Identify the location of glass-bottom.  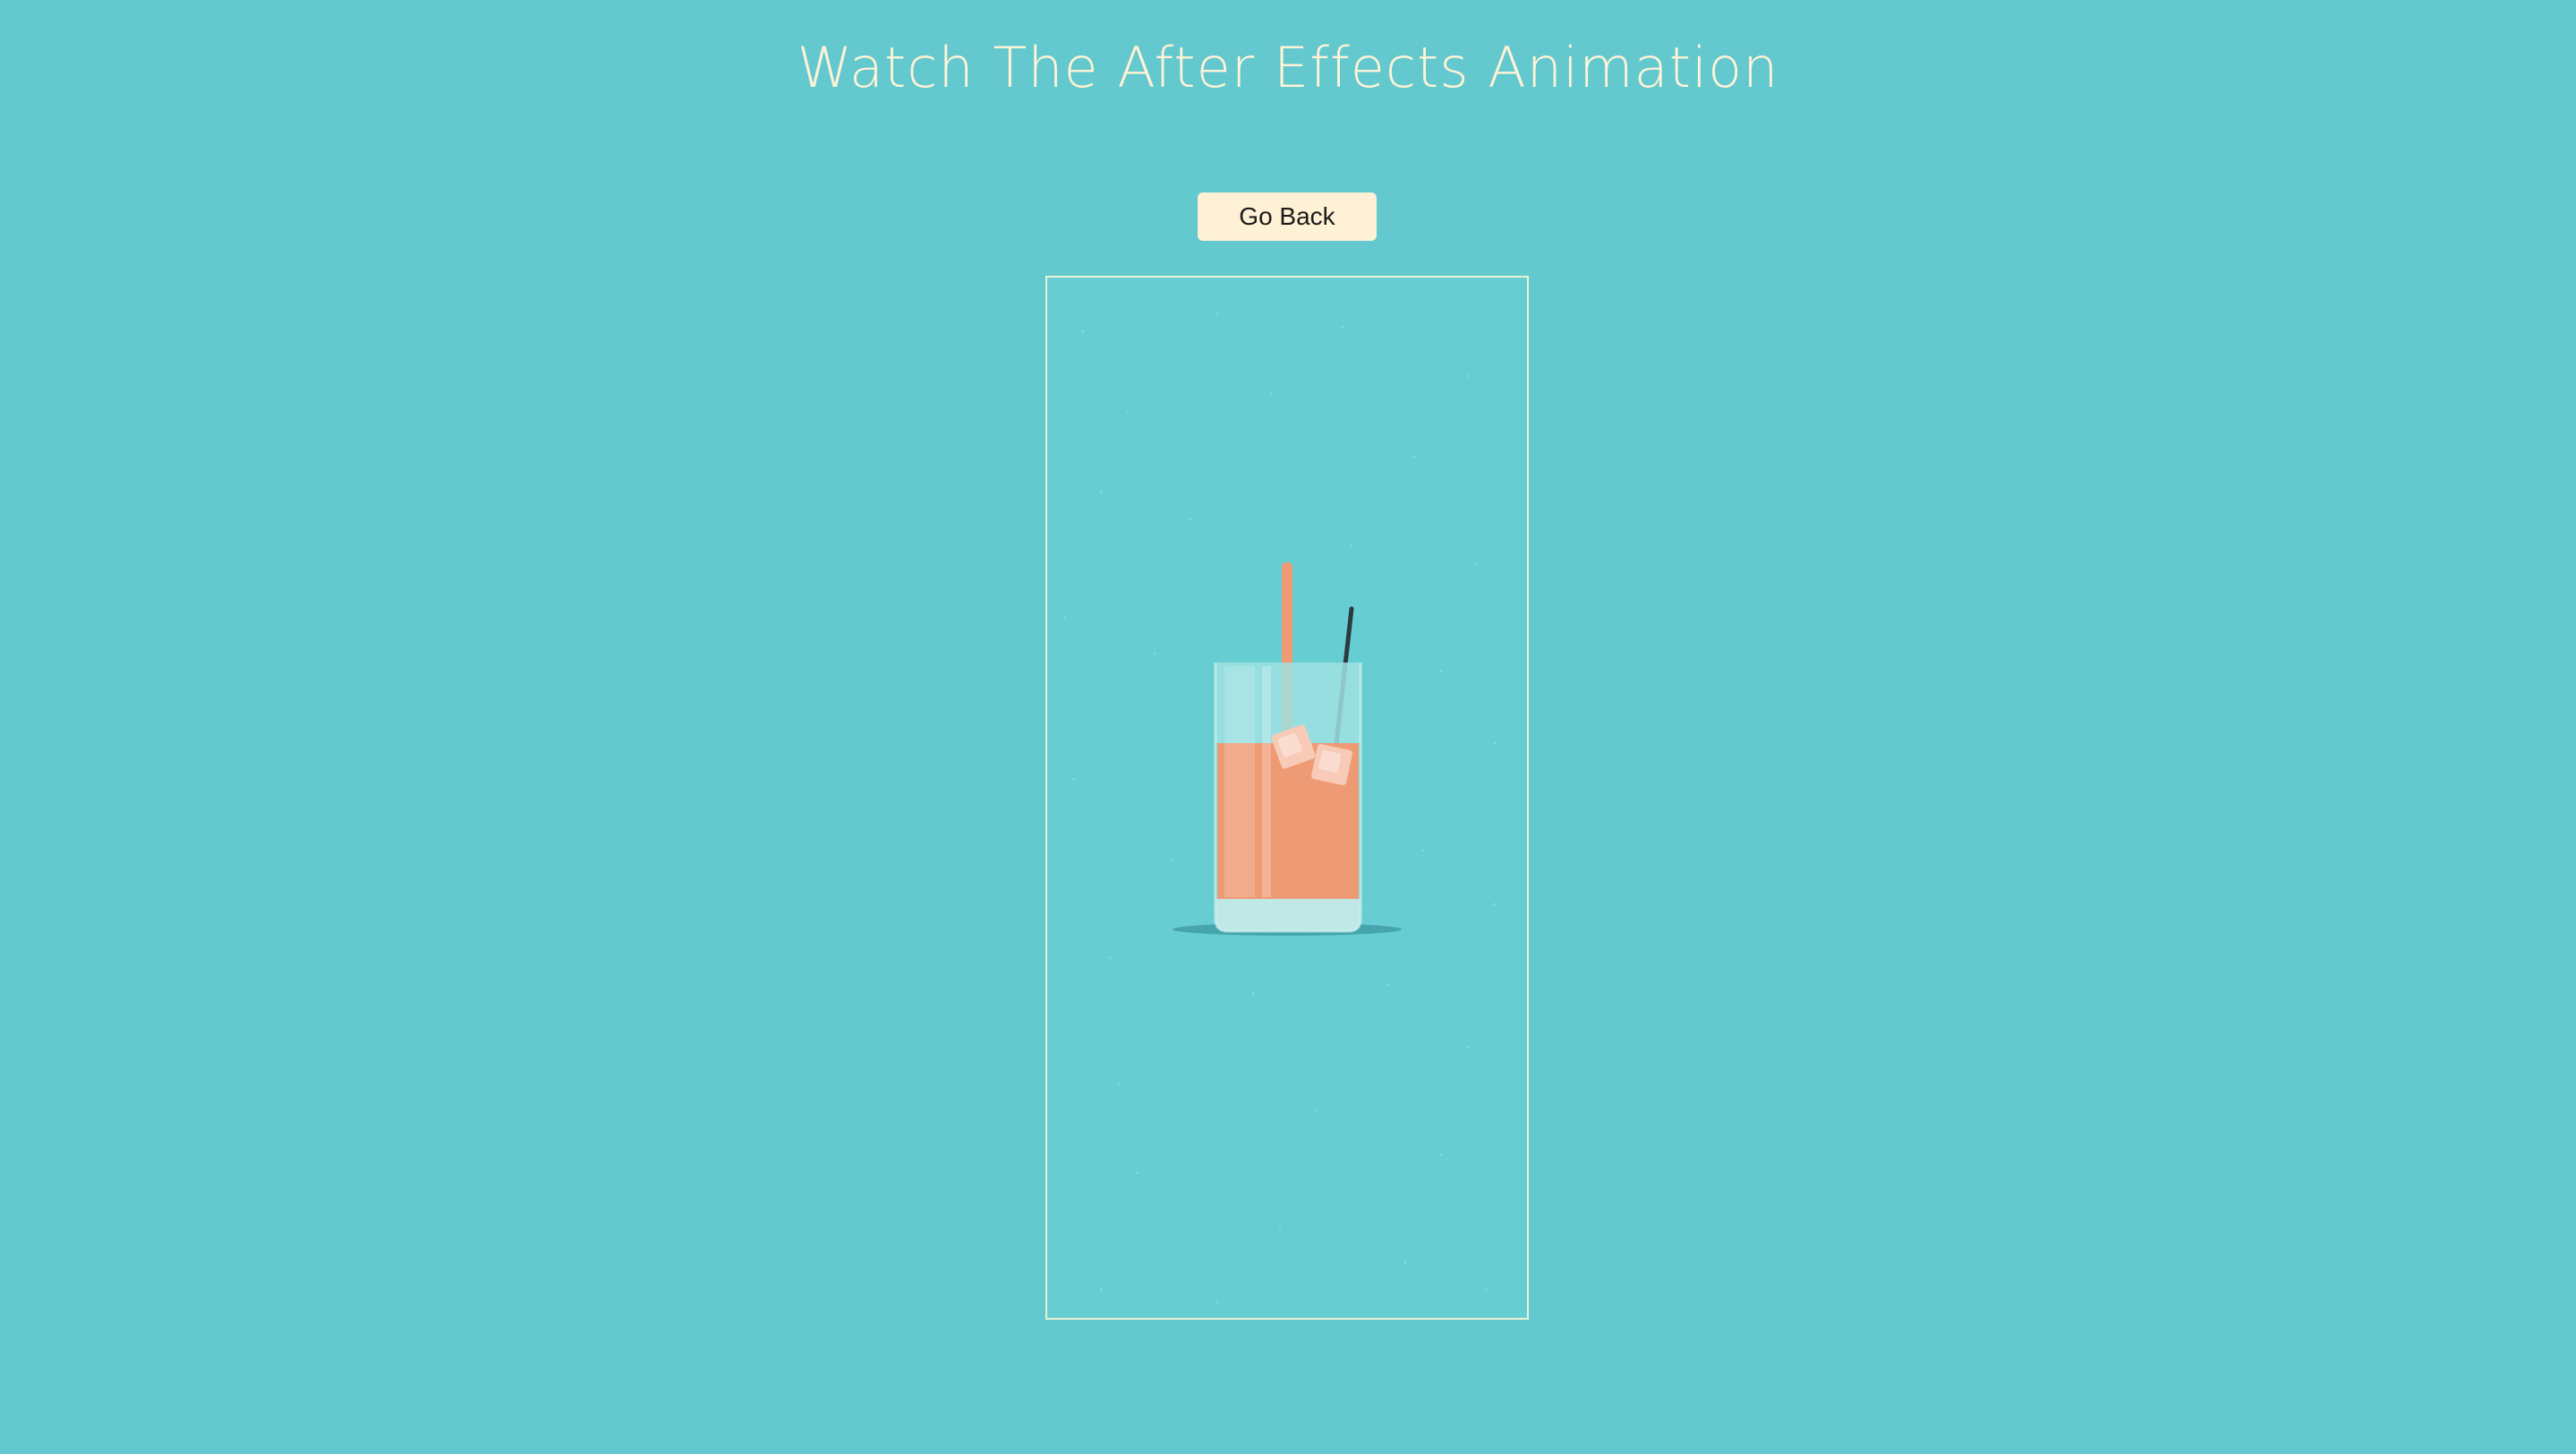
(1288, 915).